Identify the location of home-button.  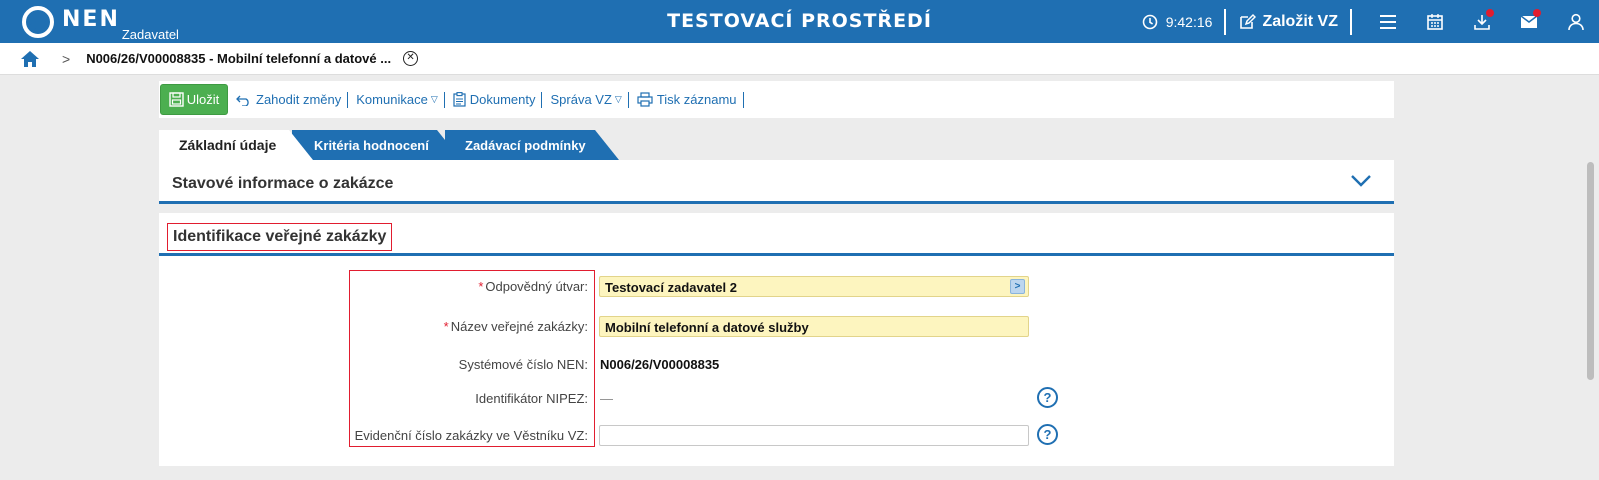
(30, 59).